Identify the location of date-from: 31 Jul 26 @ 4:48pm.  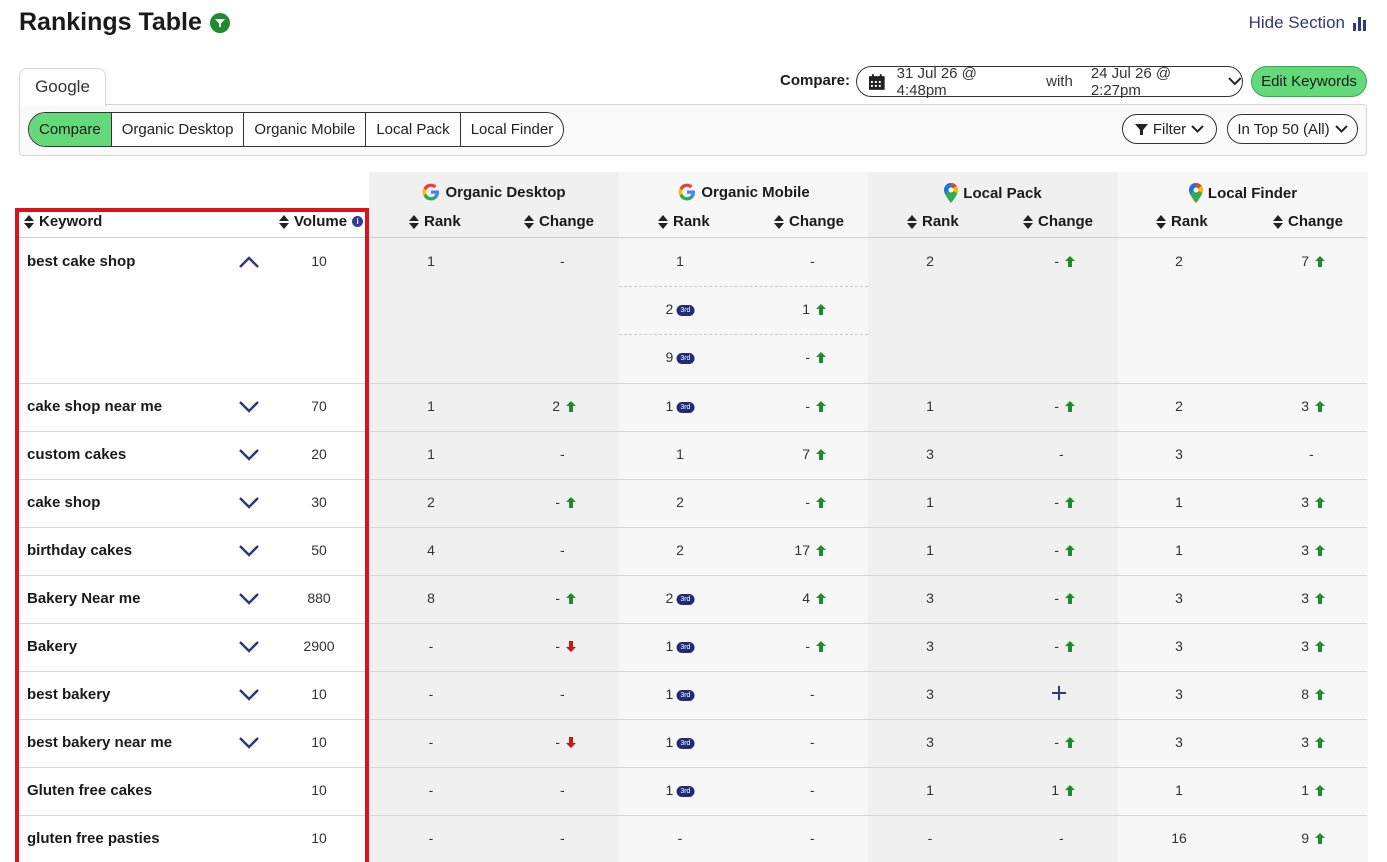
(936, 81).